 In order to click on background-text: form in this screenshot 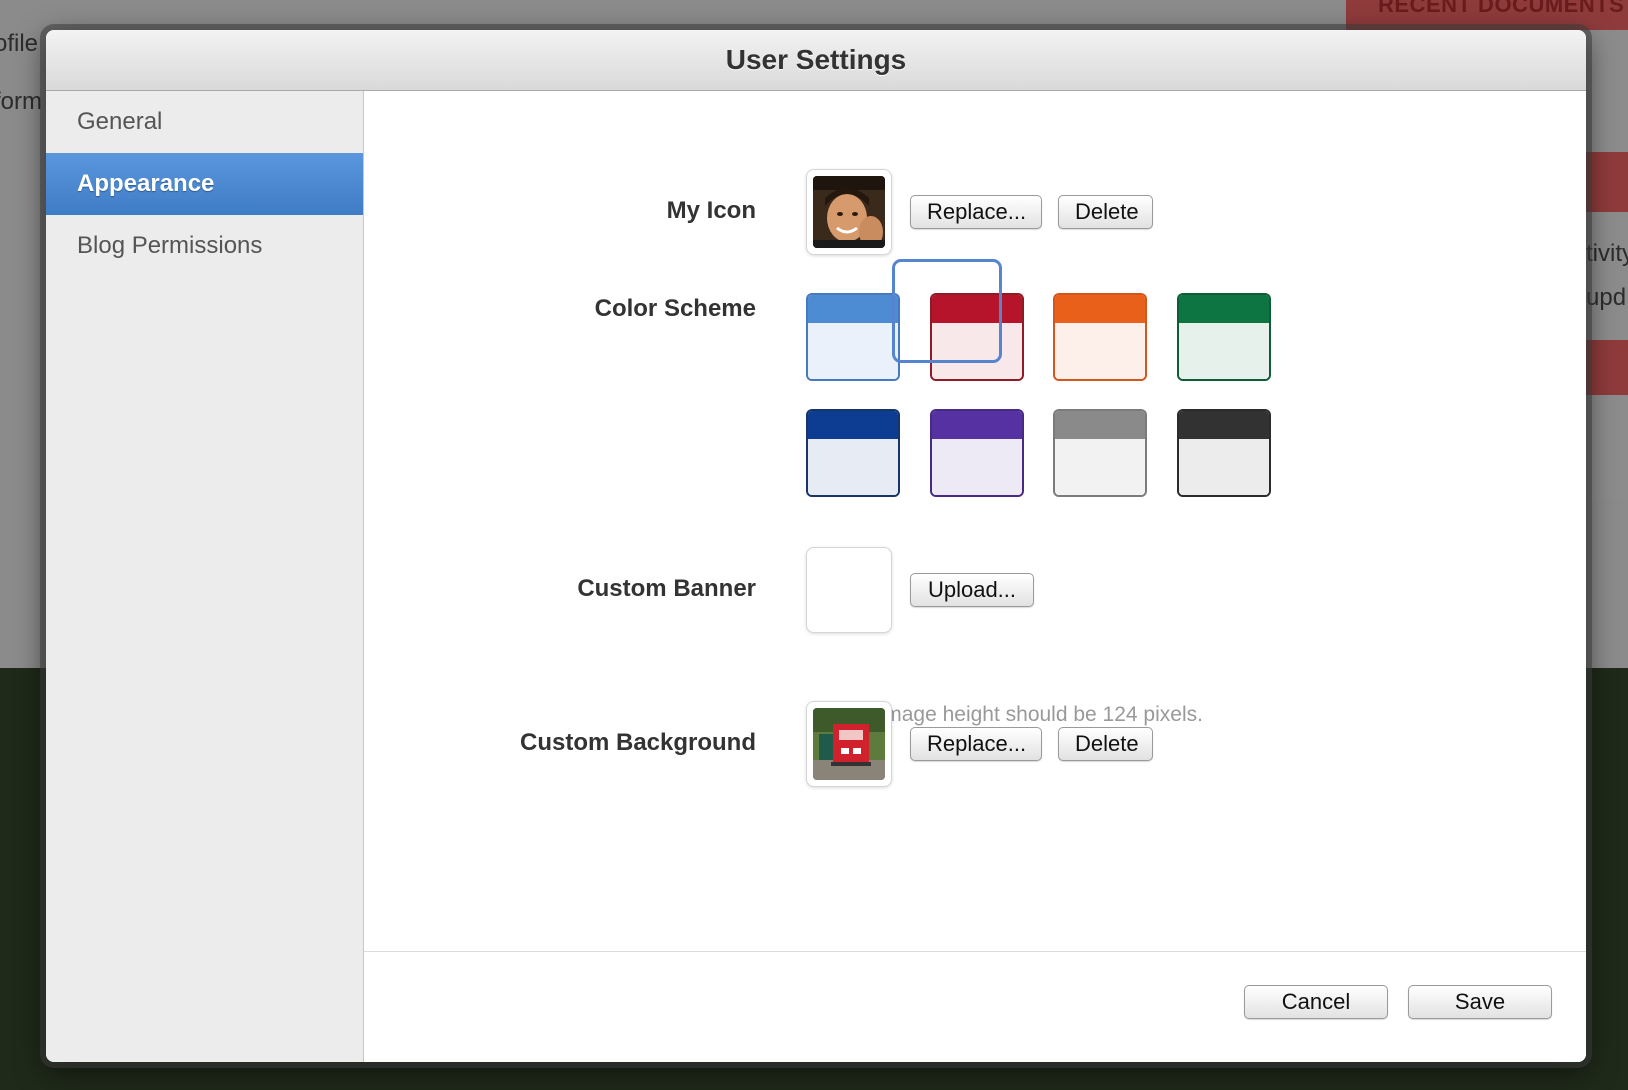, I will do `click(21, 101)`.